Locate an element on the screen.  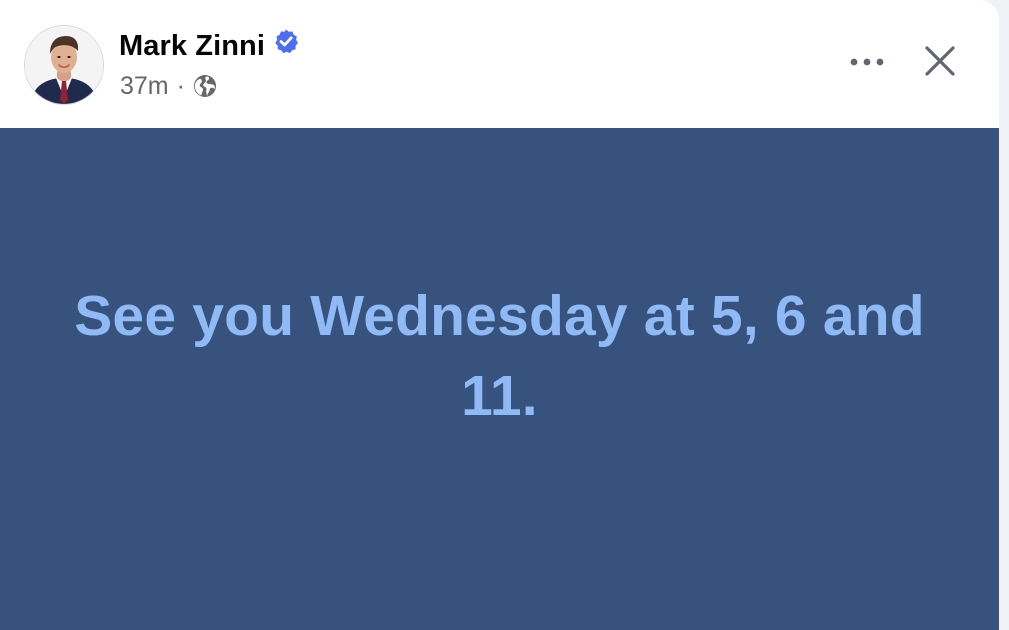
more-options-button is located at coordinates (867, 62).